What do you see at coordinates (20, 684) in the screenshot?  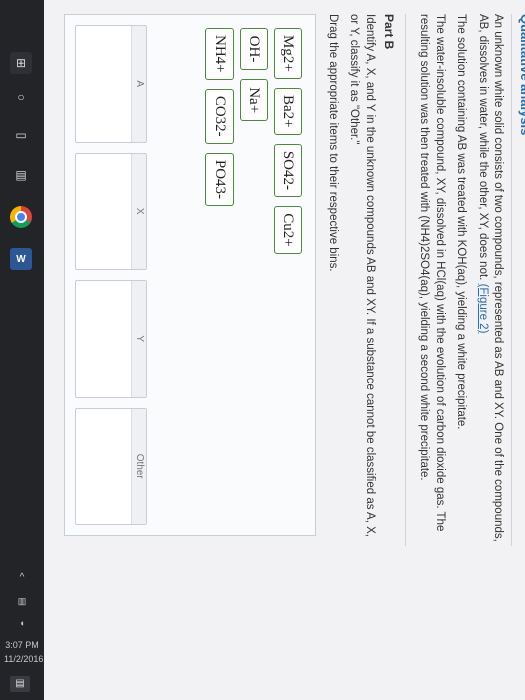 I see `notification-icon: ▤` at bounding box center [20, 684].